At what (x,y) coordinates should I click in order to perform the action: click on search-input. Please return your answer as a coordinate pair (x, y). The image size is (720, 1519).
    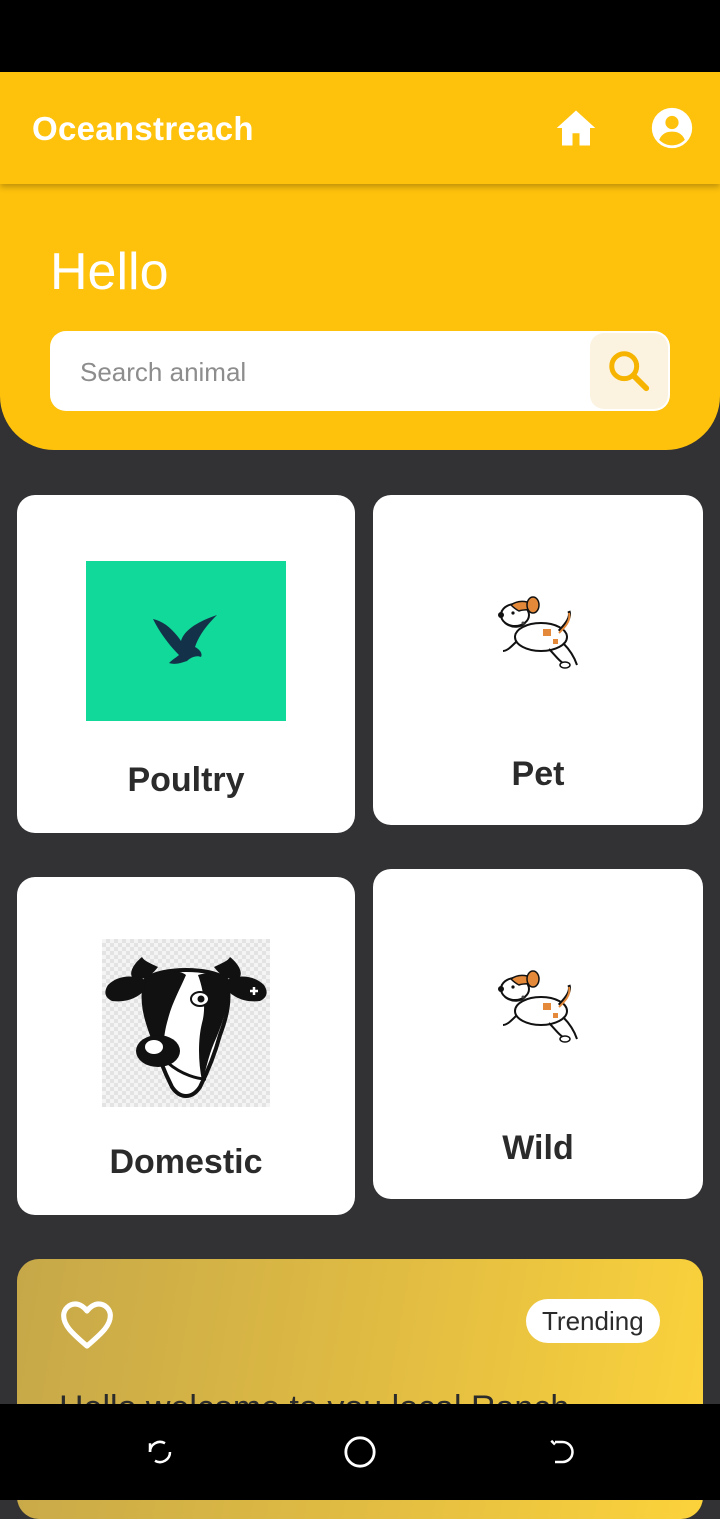
    Looking at the image, I should click on (326, 372).